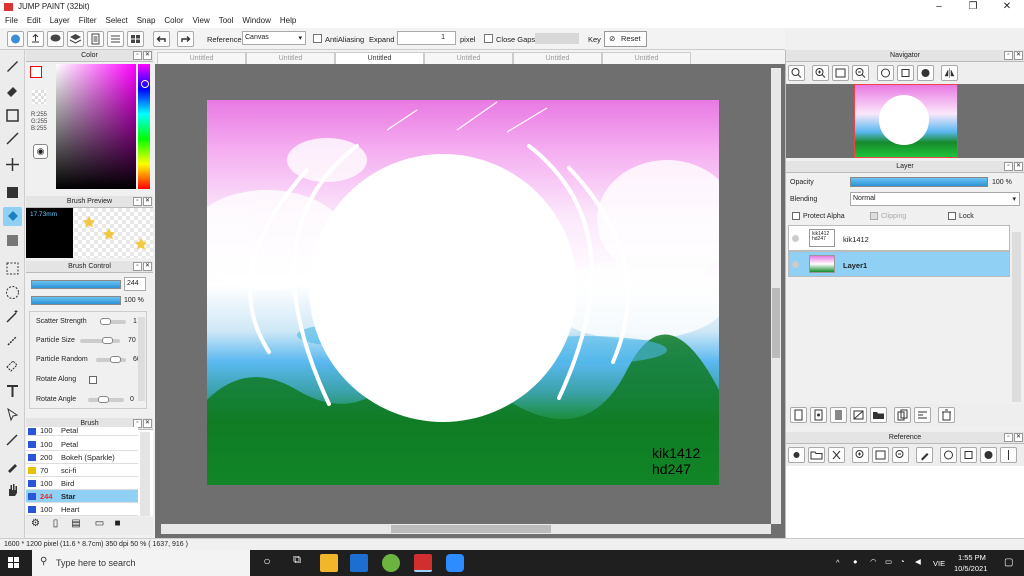 This screenshot has width=1024, height=576. Describe the element at coordinates (888, 561) in the screenshot. I see `battery-icon: ▭` at that location.